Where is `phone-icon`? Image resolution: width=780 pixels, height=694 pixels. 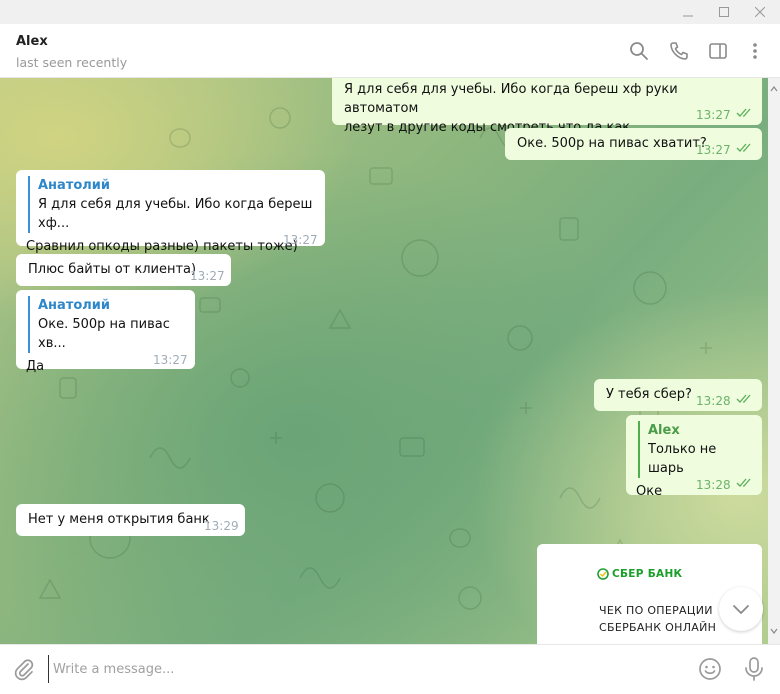 phone-icon is located at coordinates (679, 51).